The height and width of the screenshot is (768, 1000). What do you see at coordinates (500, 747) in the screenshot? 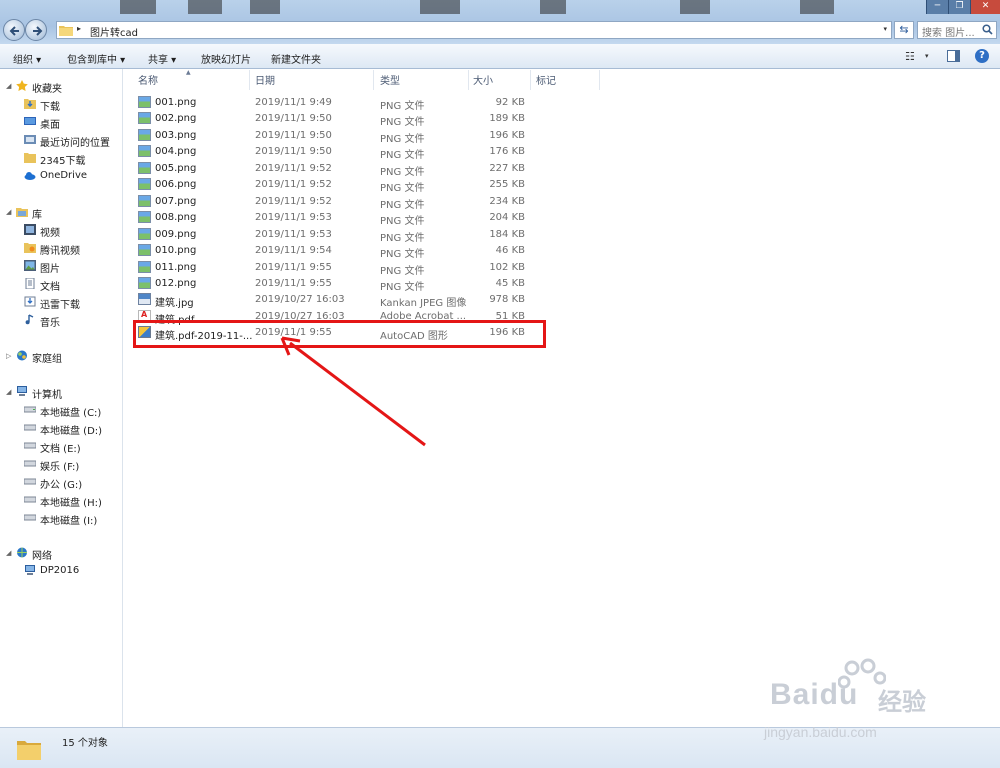
I see `status-bar: 15 个对象` at bounding box center [500, 747].